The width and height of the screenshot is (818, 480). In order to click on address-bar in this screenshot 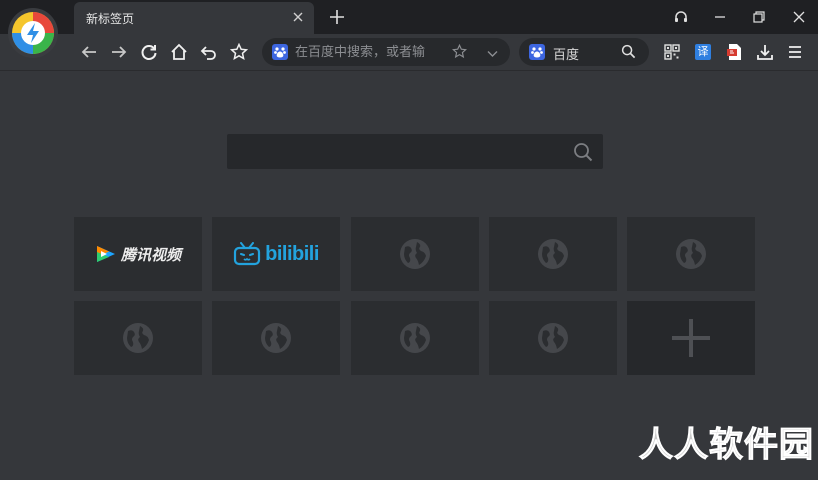, I will do `click(386, 52)`.